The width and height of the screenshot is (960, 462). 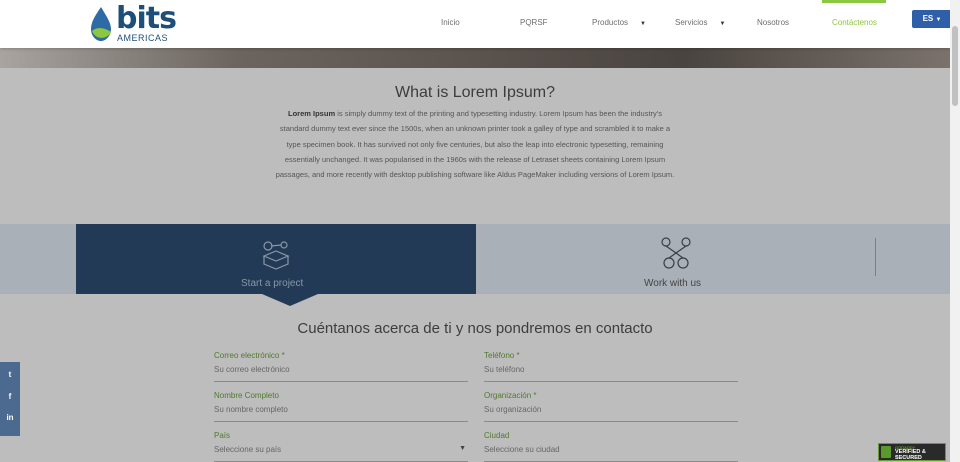 I want to click on organization-label: Organización *, so click(x=510, y=395).